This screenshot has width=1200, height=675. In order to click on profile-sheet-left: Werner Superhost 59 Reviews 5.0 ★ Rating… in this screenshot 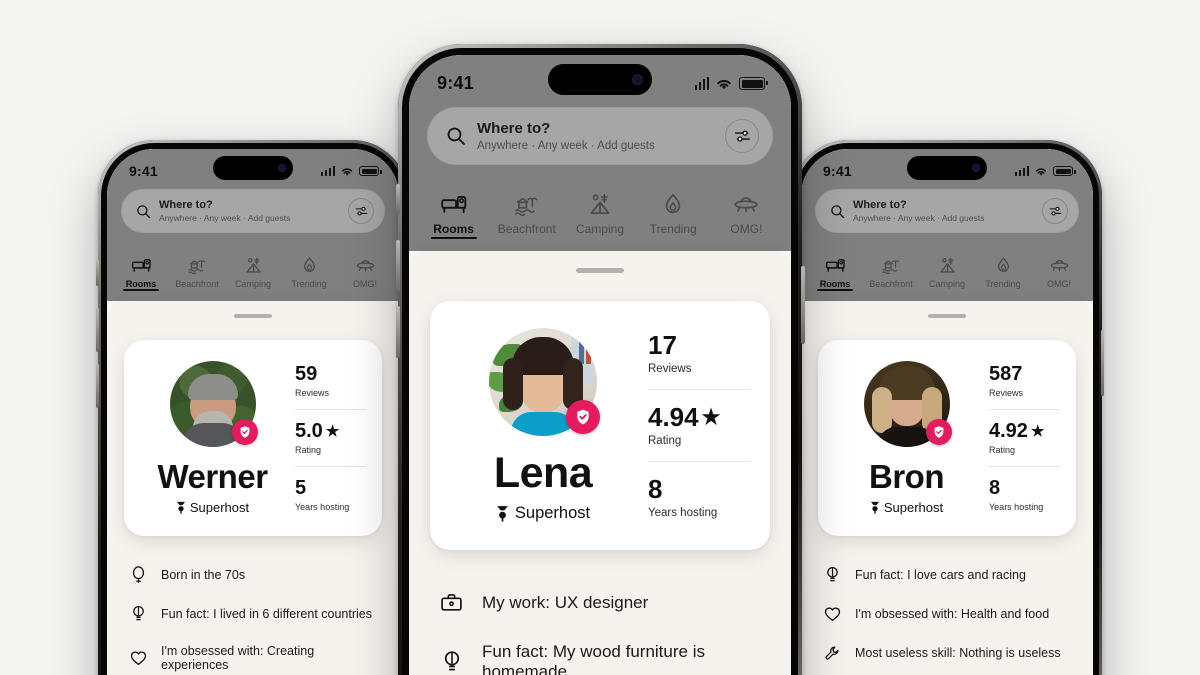, I will do `click(253, 488)`.